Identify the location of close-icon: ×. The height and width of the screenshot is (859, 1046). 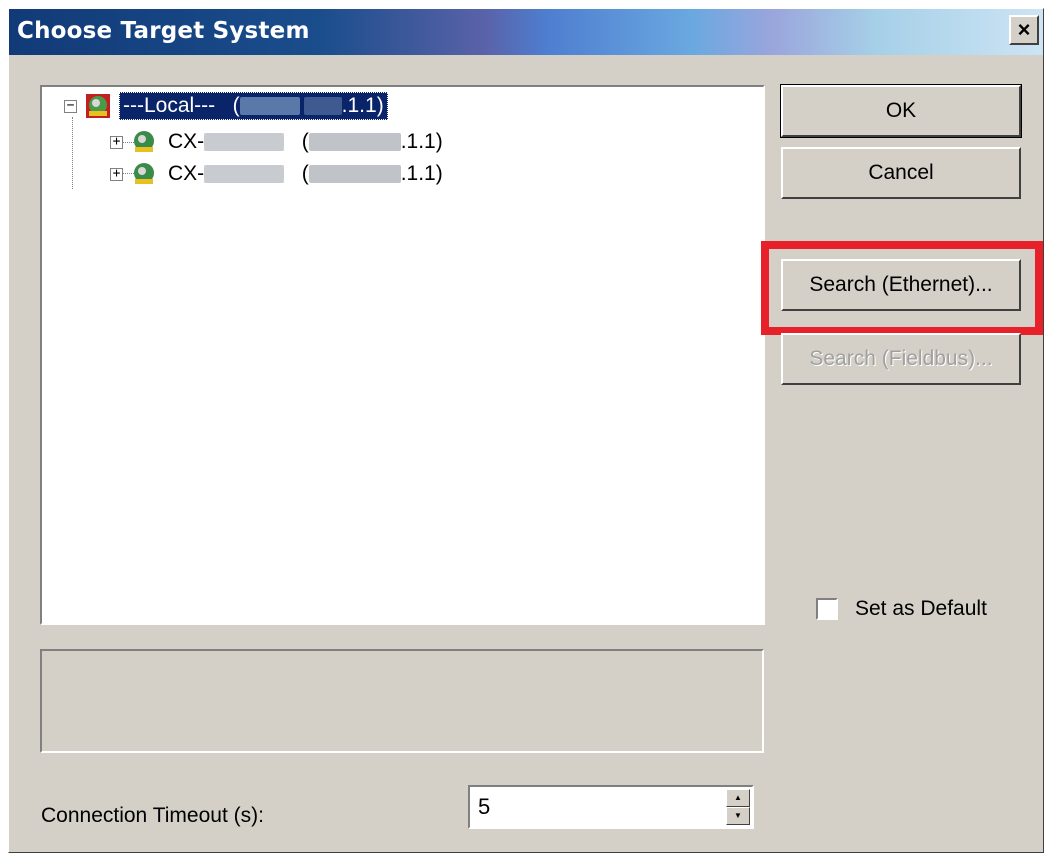
(1024, 29).